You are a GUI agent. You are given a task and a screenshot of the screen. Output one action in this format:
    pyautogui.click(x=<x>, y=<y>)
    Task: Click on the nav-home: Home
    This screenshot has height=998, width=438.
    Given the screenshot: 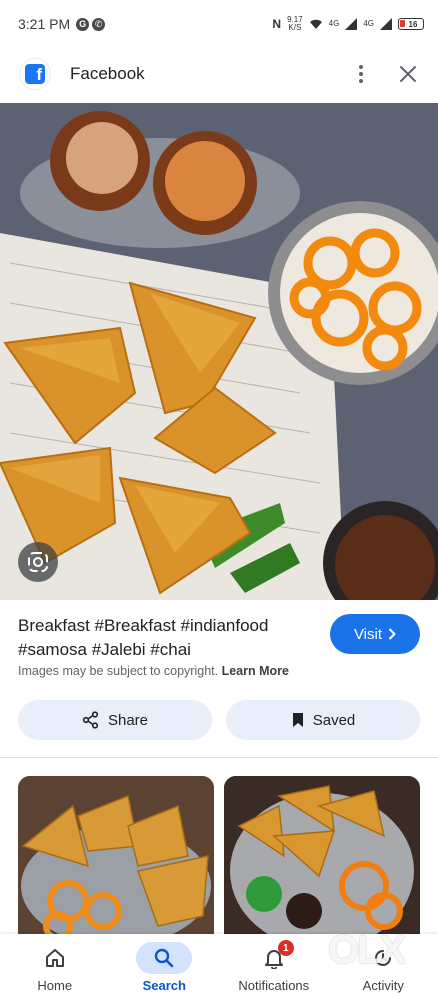 What is the action you would take?
    pyautogui.click(x=55, y=966)
    